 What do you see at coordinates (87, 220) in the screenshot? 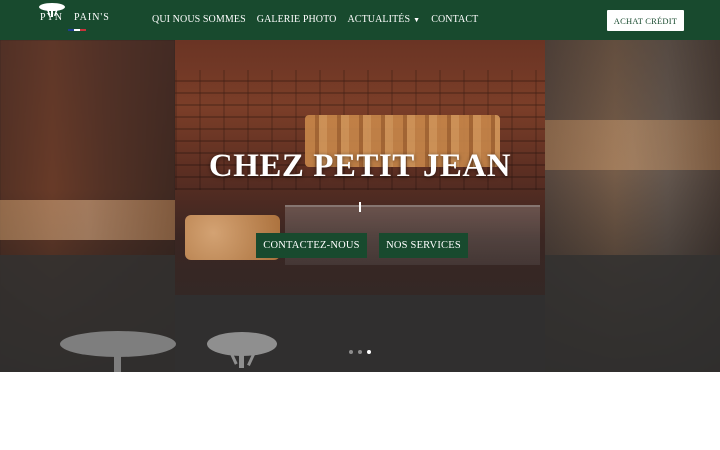
I see `bread-shelf-left` at bounding box center [87, 220].